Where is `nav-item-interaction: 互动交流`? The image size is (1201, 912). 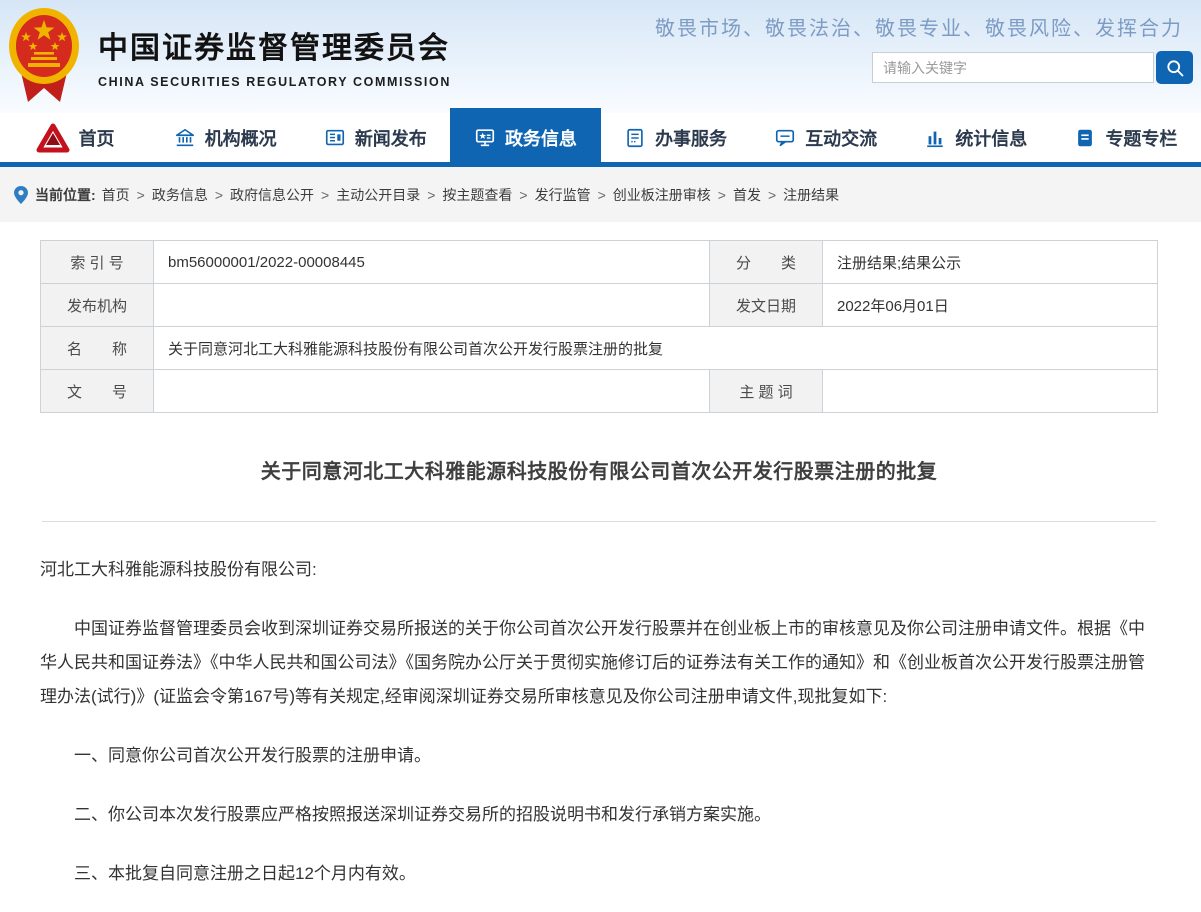 nav-item-interaction: 互动交流 is located at coordinates (826, 137).